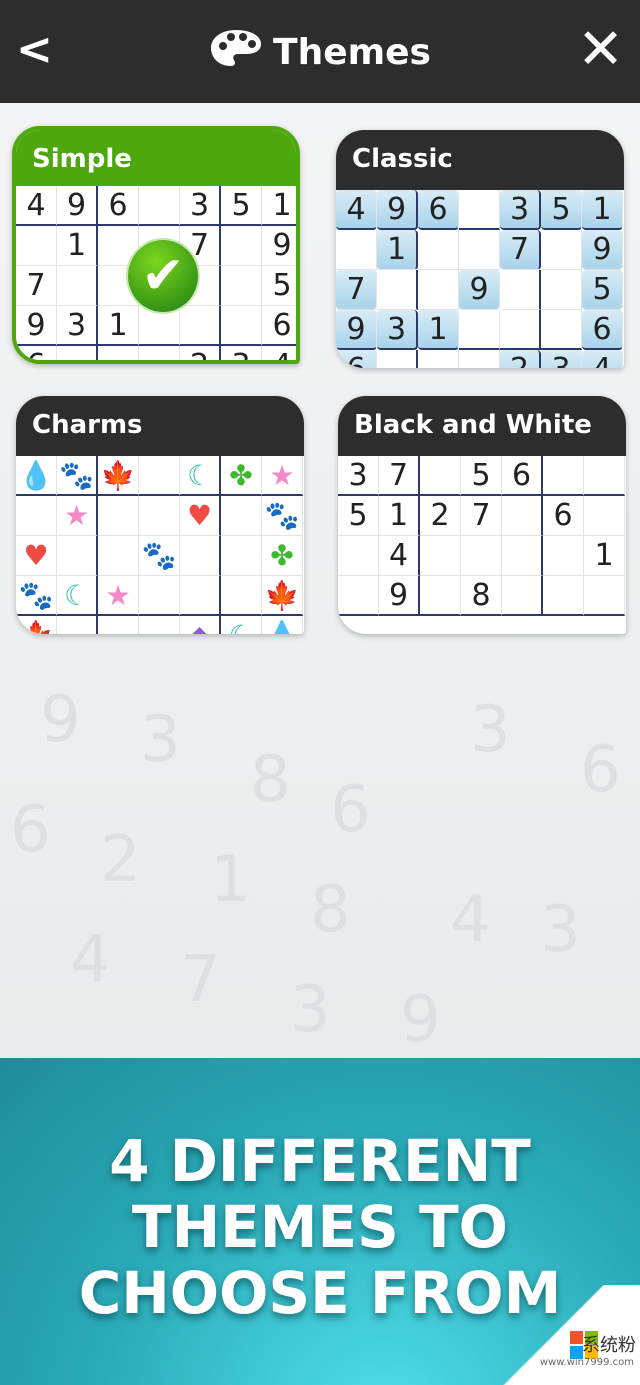 This screenshot has width=640, height=1385. What do you see at coordinates (482, 536) in the screenshot?
I see `preview-grid: 3756512764198` at bounding box center [482, 536].